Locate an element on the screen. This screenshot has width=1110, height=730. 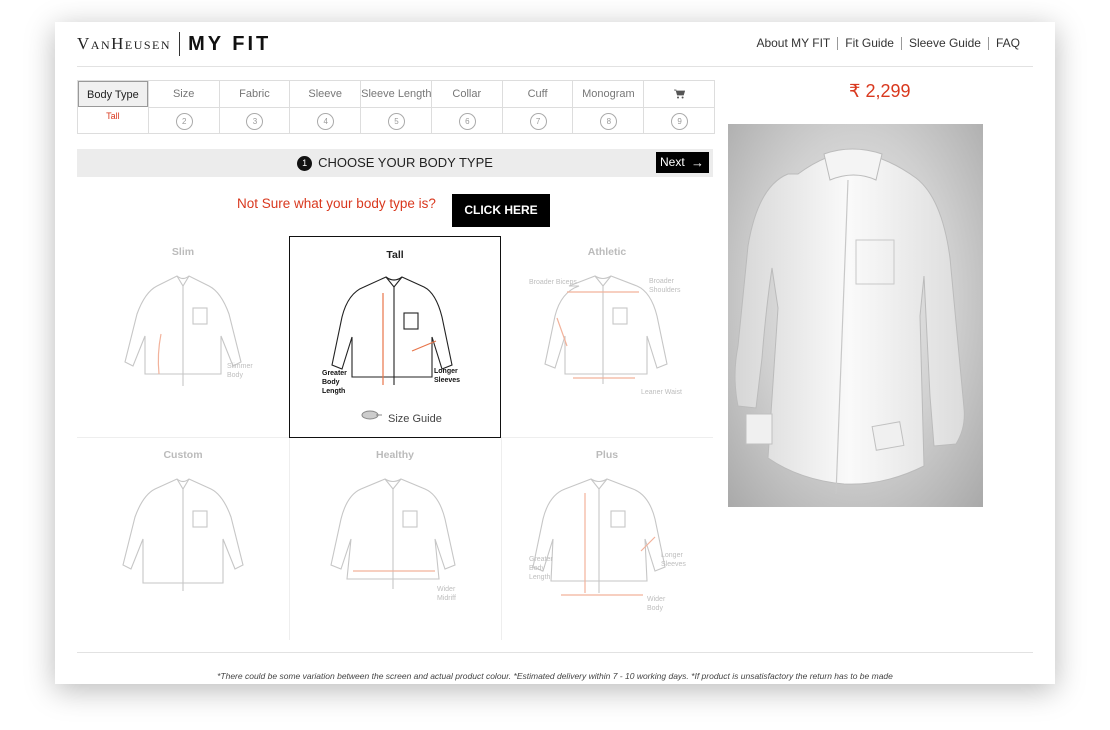
step-number: 4 is located at coordinates (326, 121).